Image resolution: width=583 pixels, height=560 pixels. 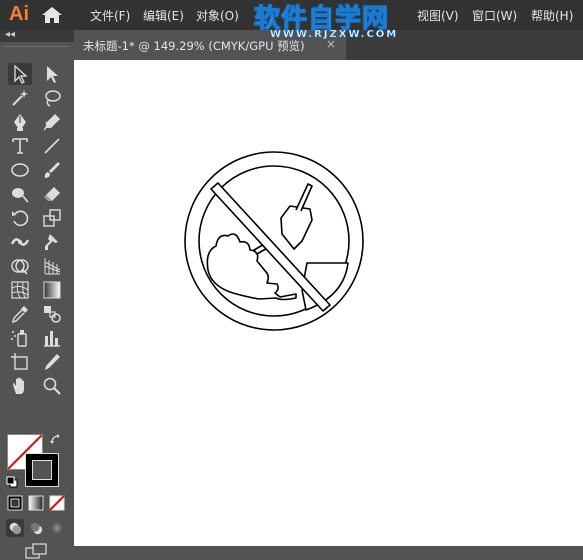 What do you see at coordinates (52, 242) in the screenshot?
I see `puppet-warp-tool-icon` at bounding box center [52, 242].